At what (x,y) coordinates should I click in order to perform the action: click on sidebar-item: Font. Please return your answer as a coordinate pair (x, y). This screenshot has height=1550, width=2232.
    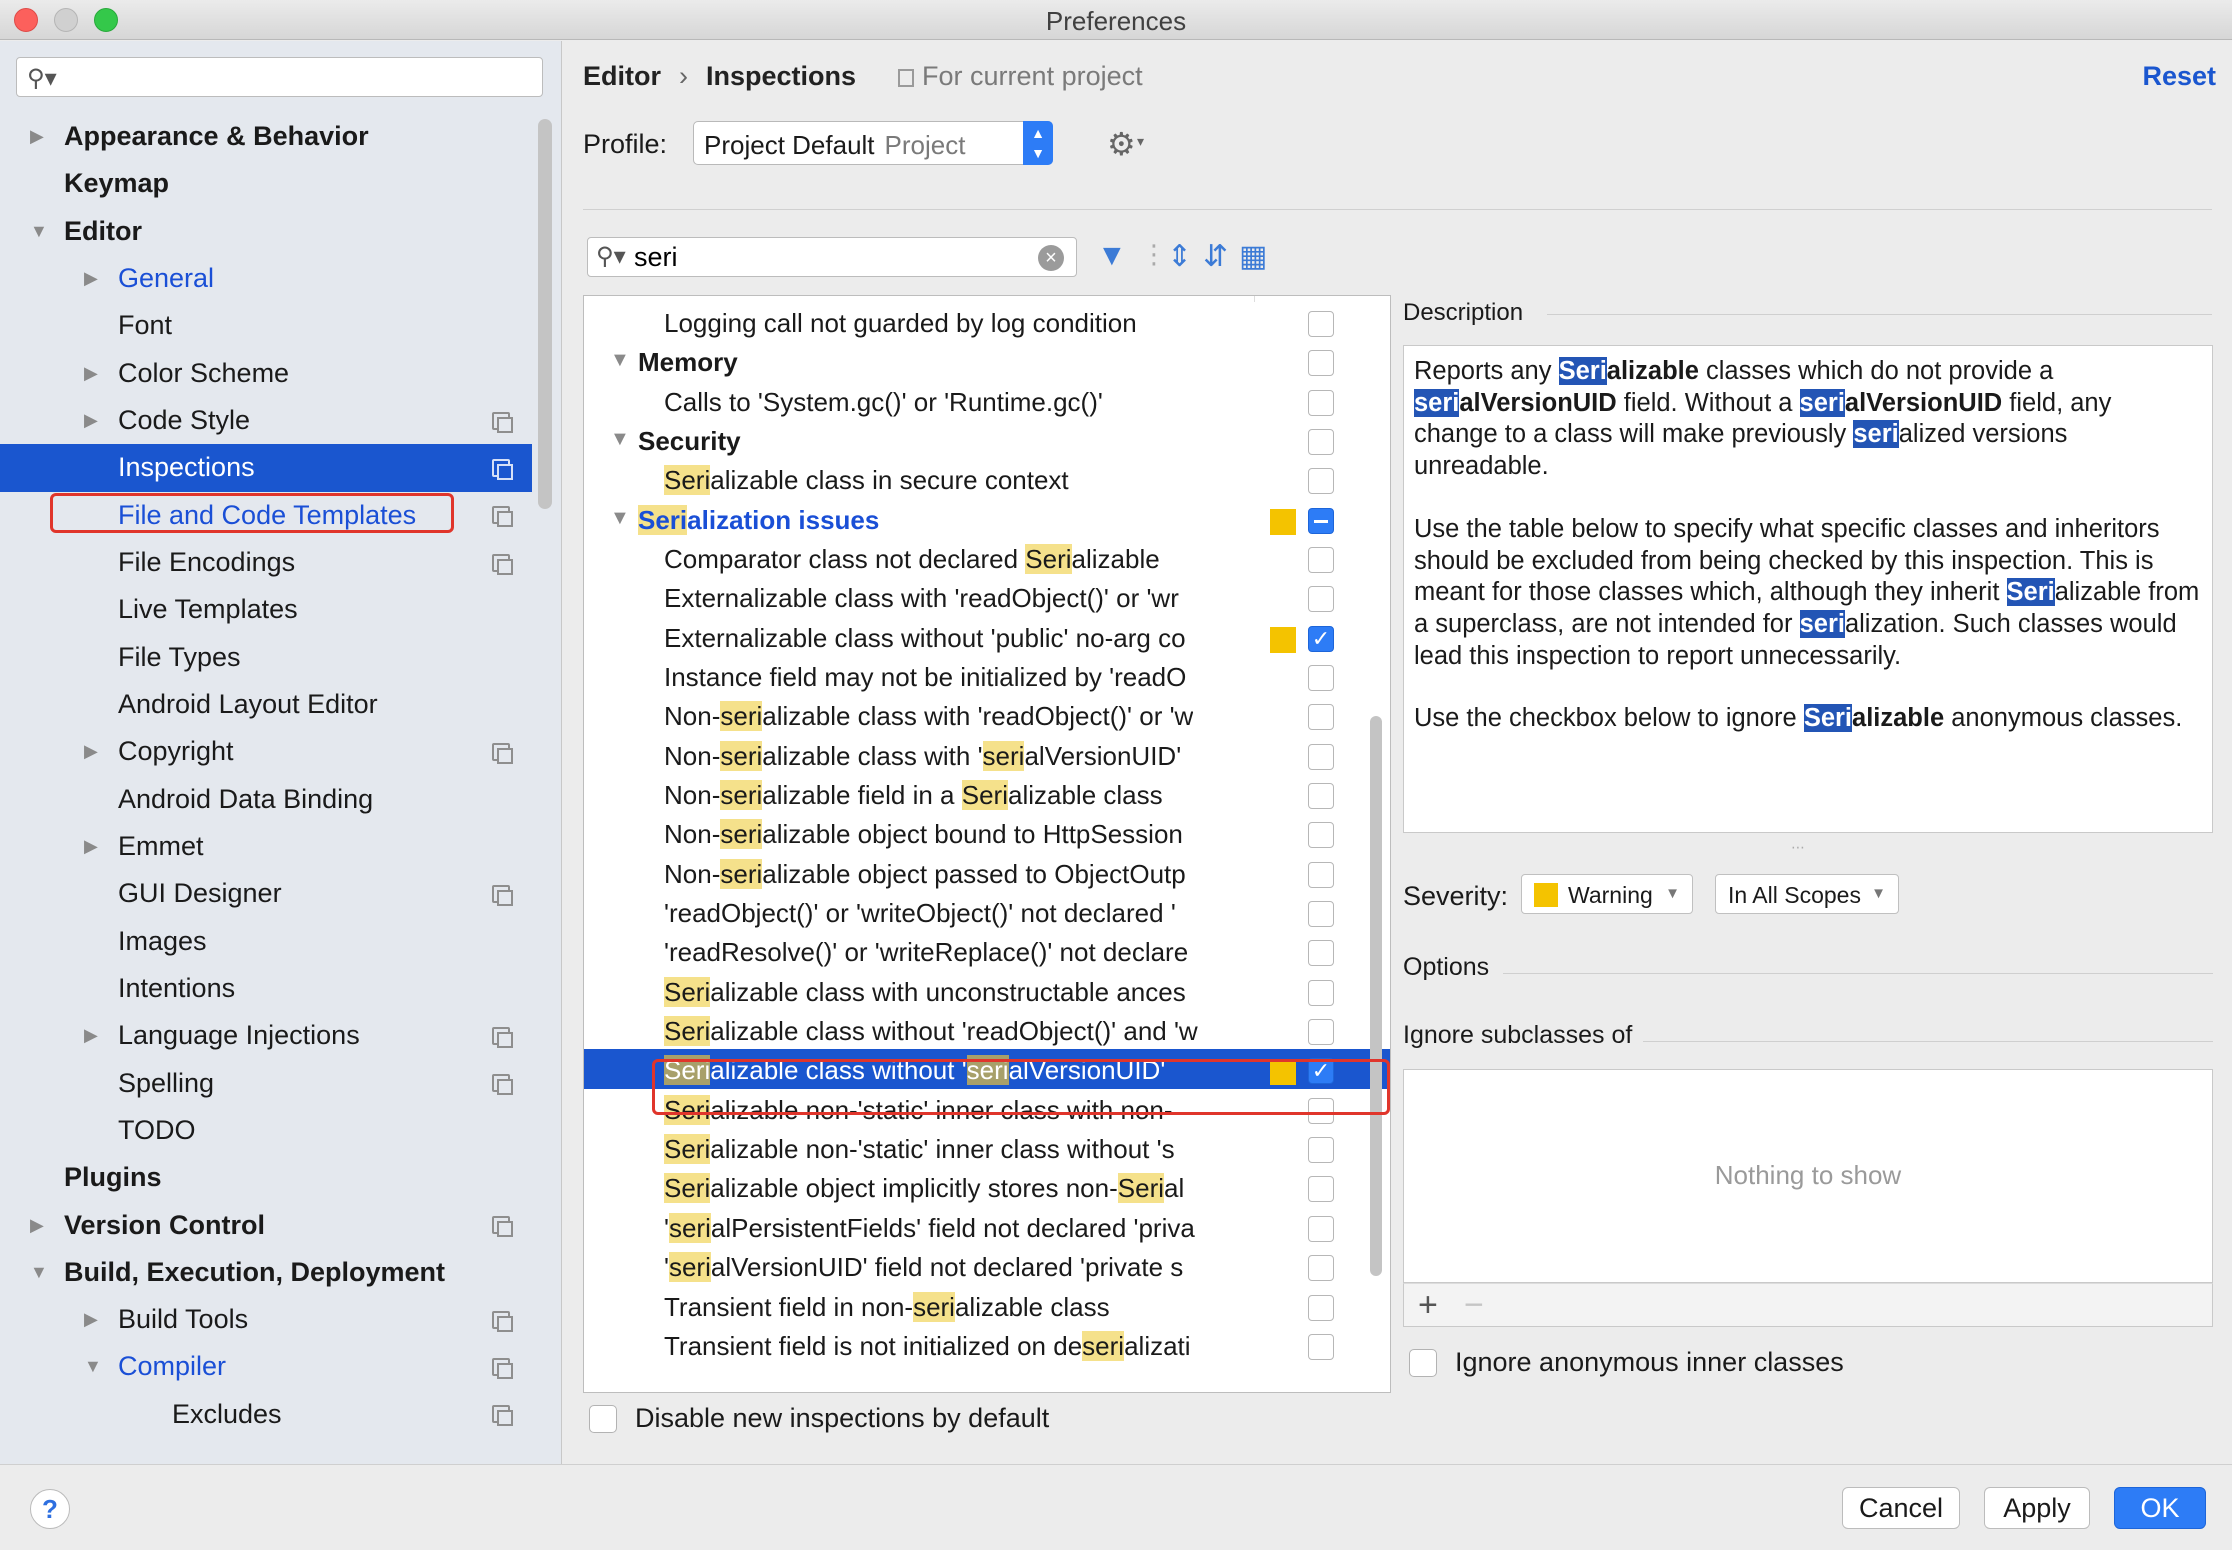
    Looking at the image, I should click on (266, 325).